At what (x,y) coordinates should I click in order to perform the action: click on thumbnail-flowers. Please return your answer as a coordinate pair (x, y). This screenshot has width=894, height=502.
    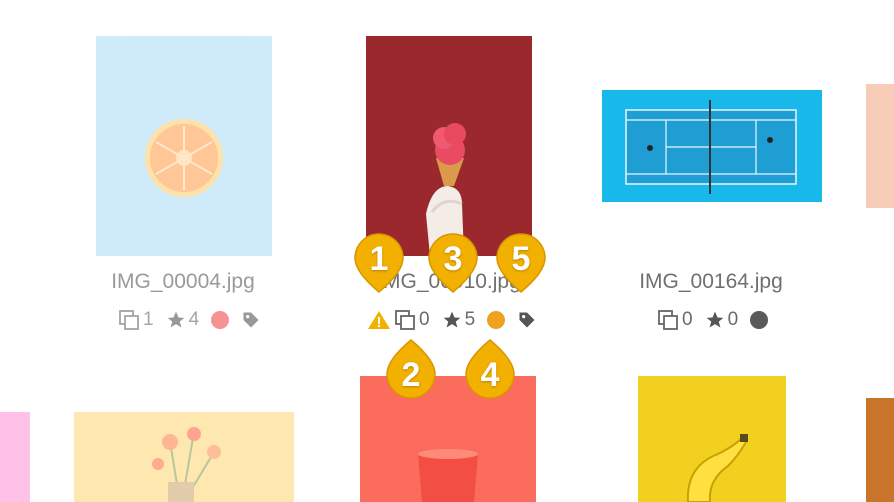
    Looking at the image, I should click on (184, 457).